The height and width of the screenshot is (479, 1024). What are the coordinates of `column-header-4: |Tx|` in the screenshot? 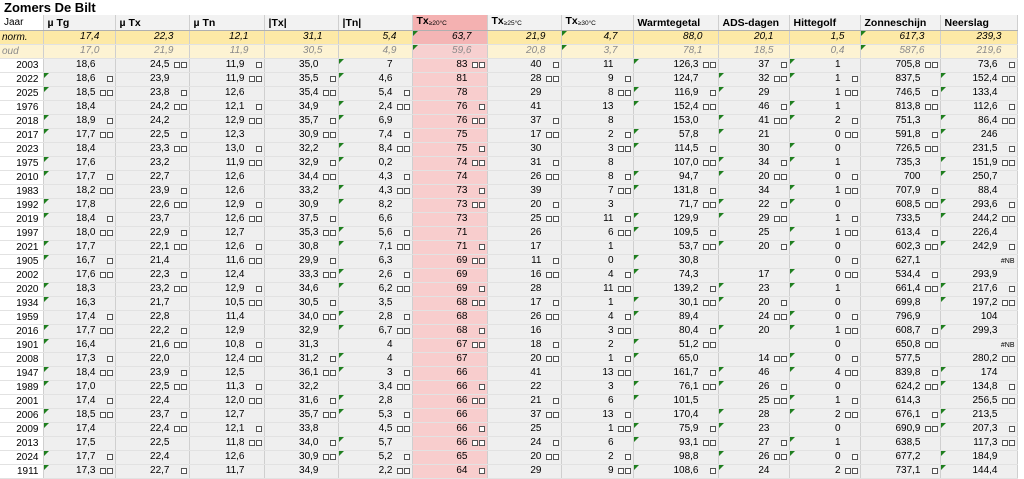 It's located at (301, 23).